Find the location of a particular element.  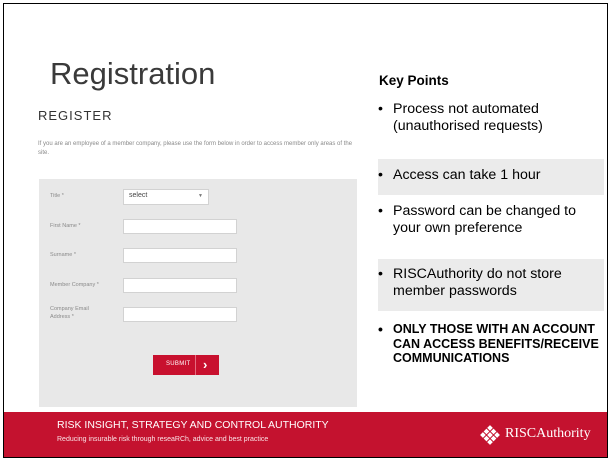

surname-label: Surname * is located at coordinates (63, 255).